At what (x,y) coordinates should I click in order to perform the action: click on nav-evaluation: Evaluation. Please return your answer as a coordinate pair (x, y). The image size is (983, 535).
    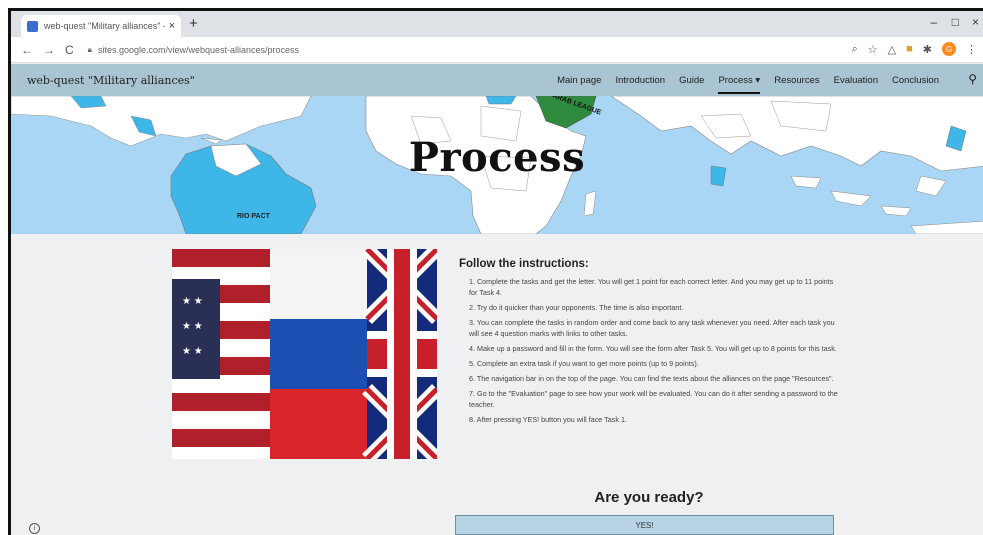
    Looking at the image, I should click on (856, 80).